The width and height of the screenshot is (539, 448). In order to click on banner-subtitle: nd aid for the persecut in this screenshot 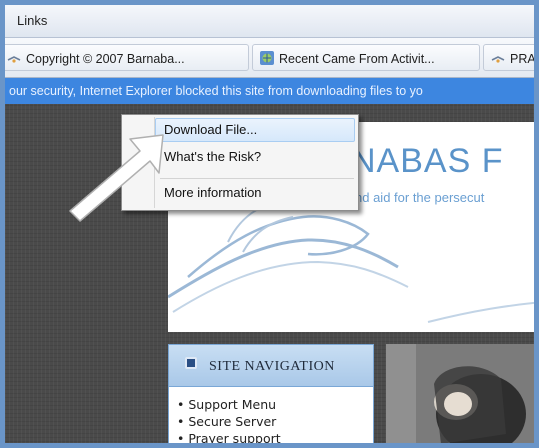, I will do `click(420, 197)`.